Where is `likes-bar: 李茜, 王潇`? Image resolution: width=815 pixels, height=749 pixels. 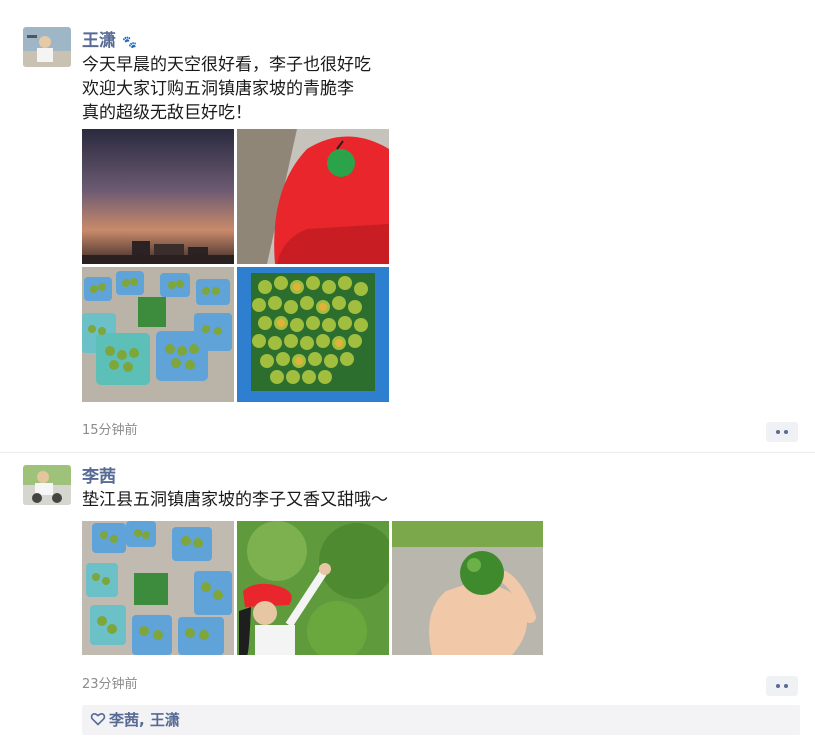 likes-bar: 李茜, 王潇 is located at coordinates (441, 720).